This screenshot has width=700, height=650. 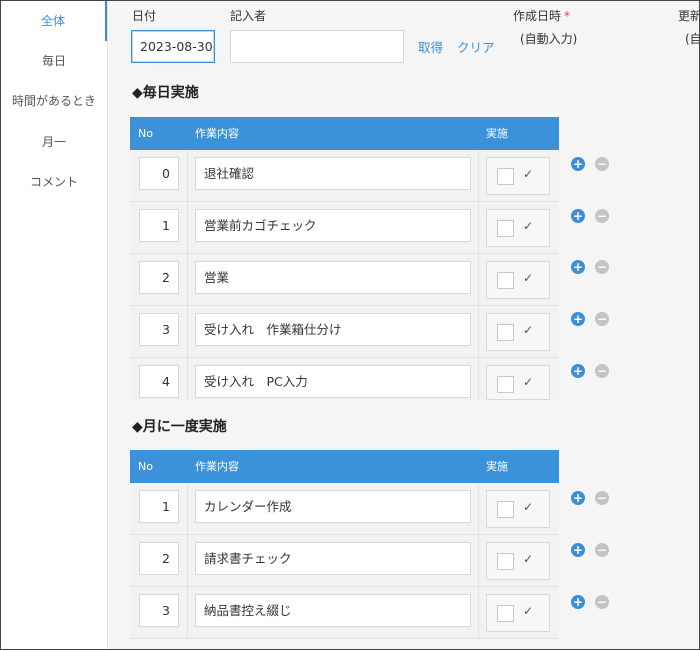 I want to click on sidebar-item-daily: 毎日, so click(x=54, y=61).